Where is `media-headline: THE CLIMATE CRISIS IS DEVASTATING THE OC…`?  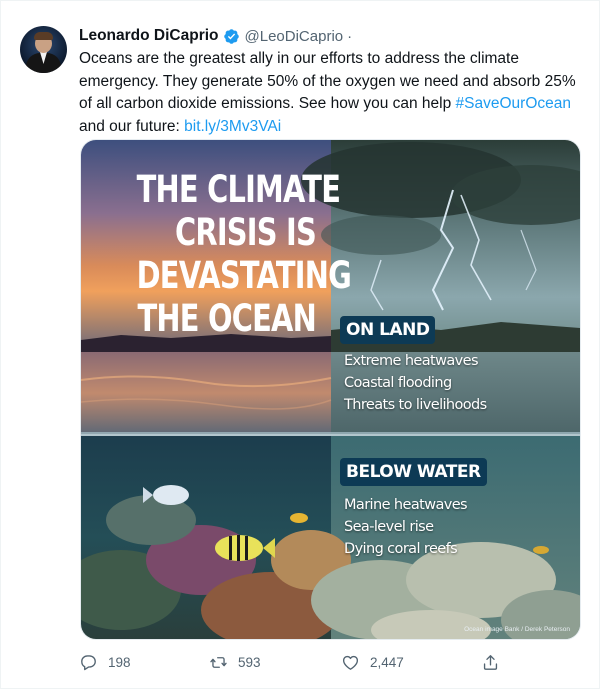
media-headline: THE CLIMATE CRISIS IS DEVASTATING THE OC… is located at coordinates (244, 254).